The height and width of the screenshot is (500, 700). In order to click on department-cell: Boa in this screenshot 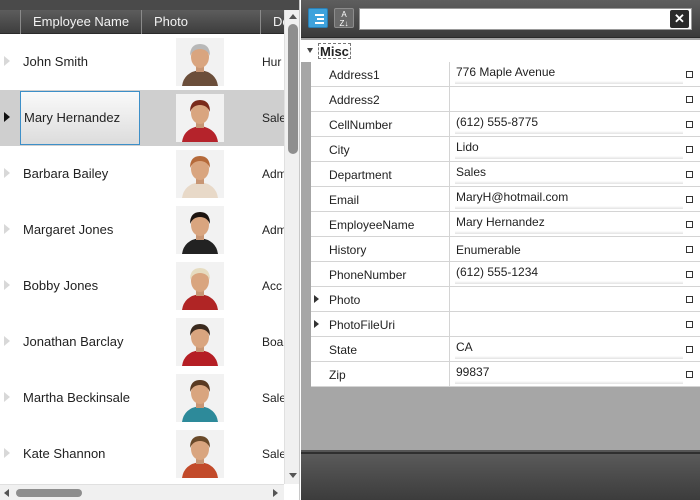, I will do `click(273, 342)`.